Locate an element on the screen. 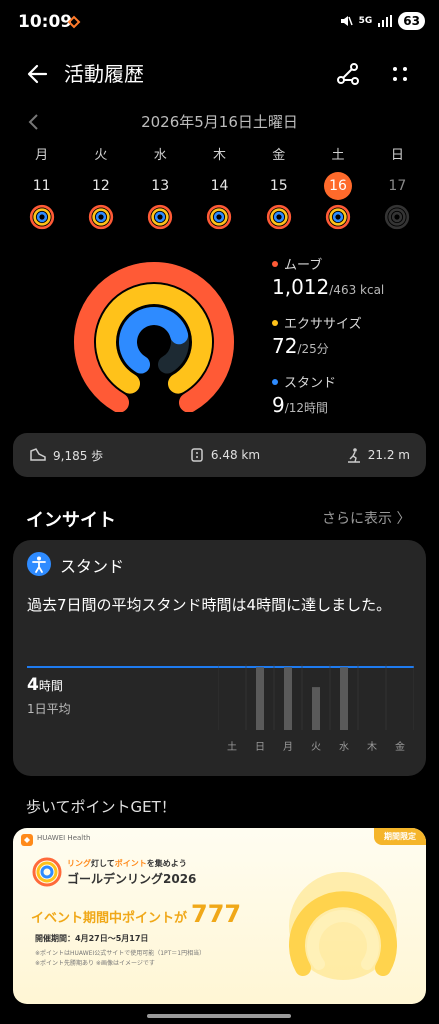  average-value: 4時間 is located at coordinates (45, 685).